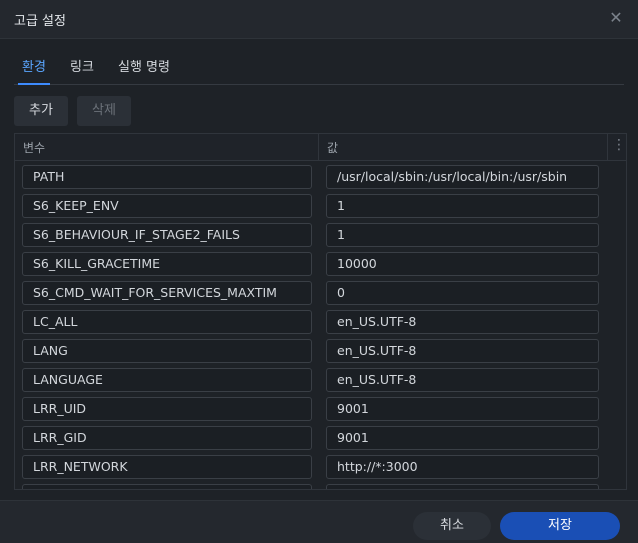 This screenshot has height=543, width=638. What do you see at coordinates (320, 264) in the screenshot?
I see `table-row: S6_KILL_GRACETIME 10000` at bounding box center [320, 264].